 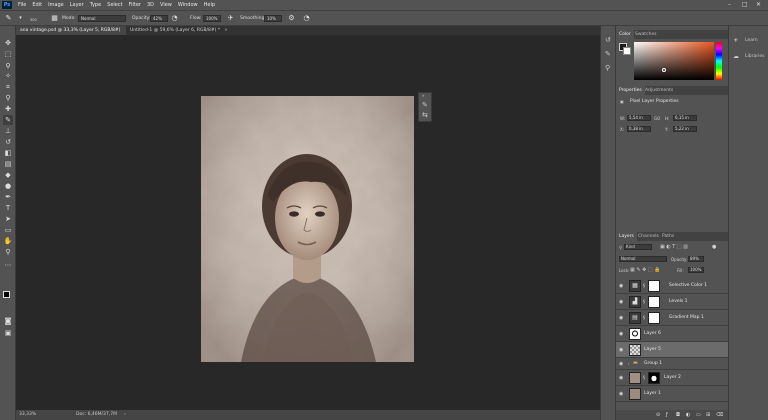 I want to click on learn-label: Learn, so click(x=751, y=40).